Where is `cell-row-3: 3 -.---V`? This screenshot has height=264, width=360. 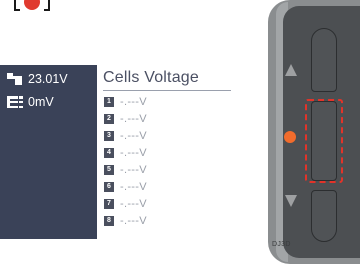
cell-row-3: 3 -.---V is located at coordinates (125, 135).